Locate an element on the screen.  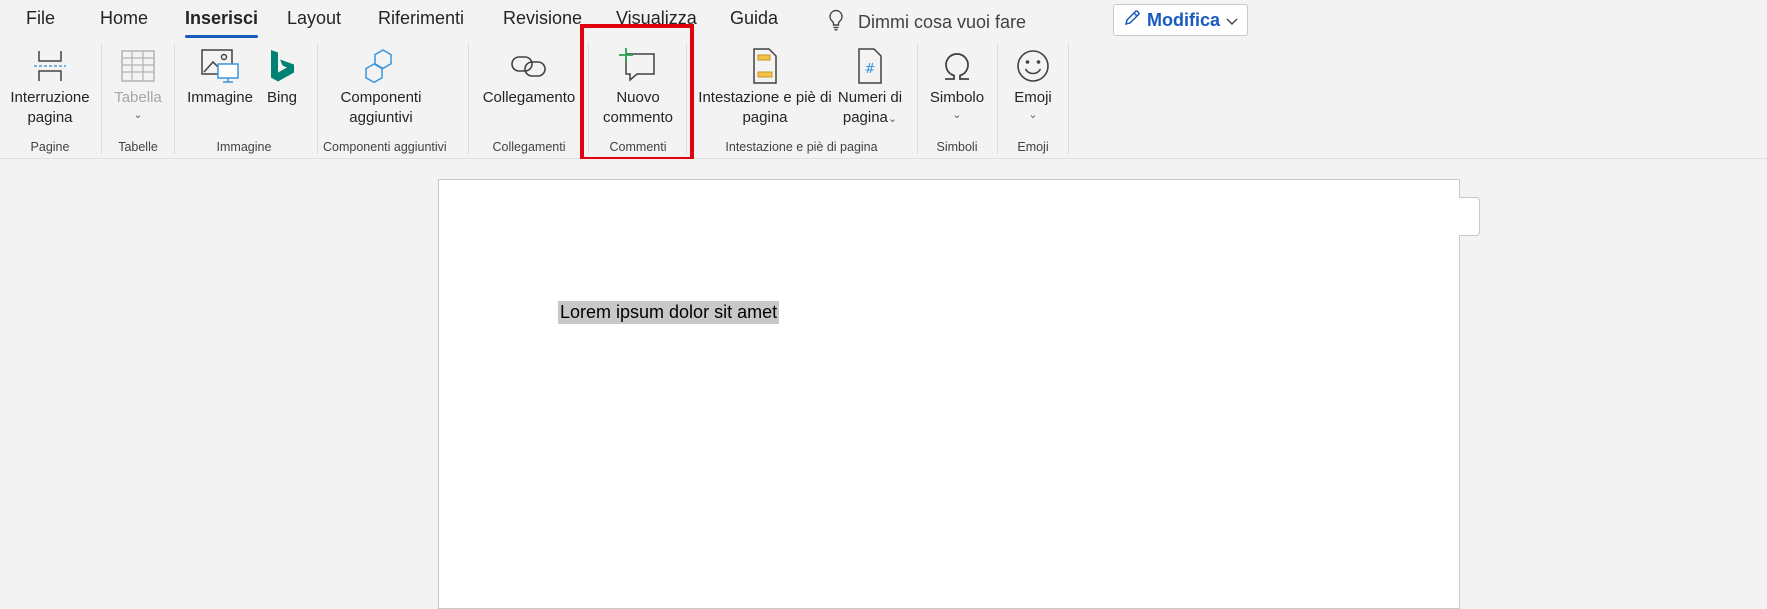
addins-icon is located at coordinates (381, 66).